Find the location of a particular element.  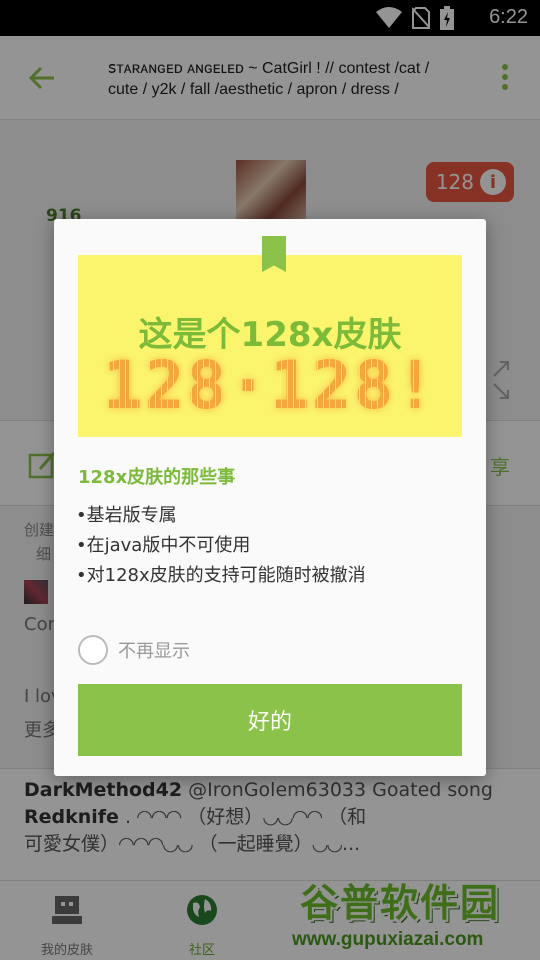

bullet-item: •在java版中不可使用 is located at coordinates (163, 545).